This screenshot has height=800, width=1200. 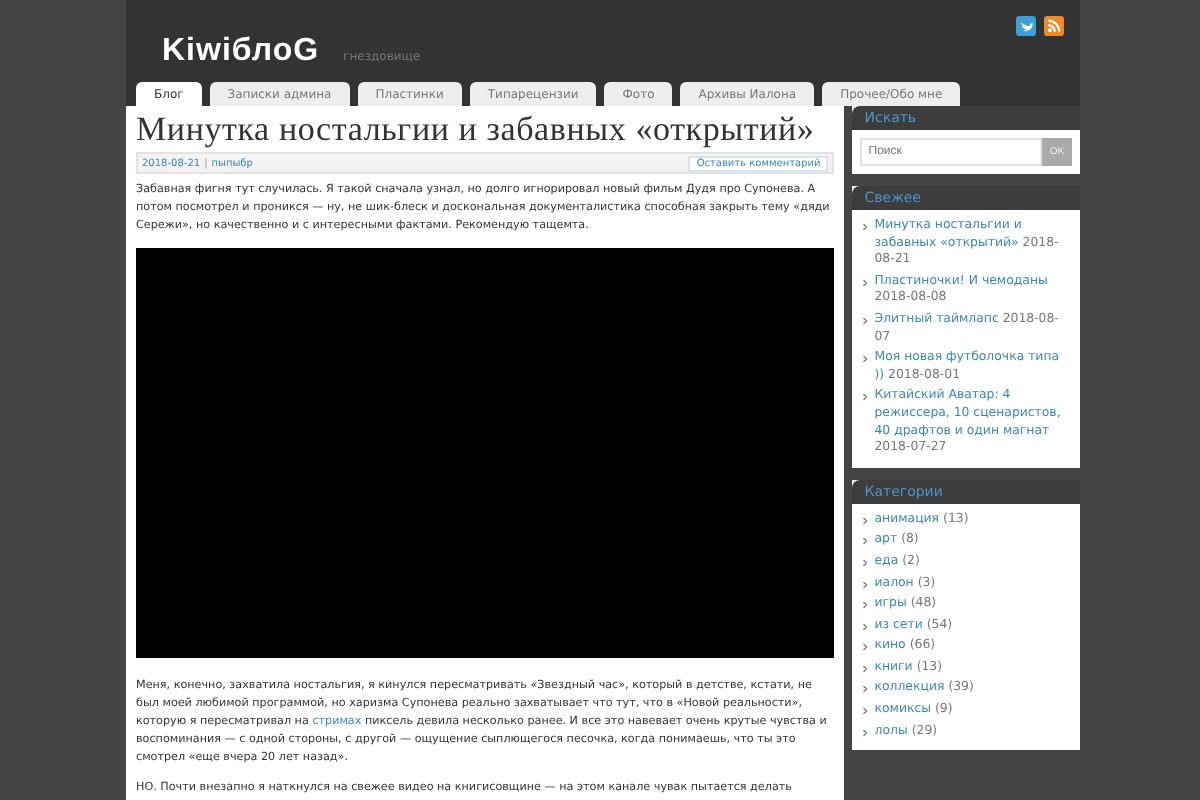 I want to click on site-logo: KiwiблоG, so click(x=241, y=52).